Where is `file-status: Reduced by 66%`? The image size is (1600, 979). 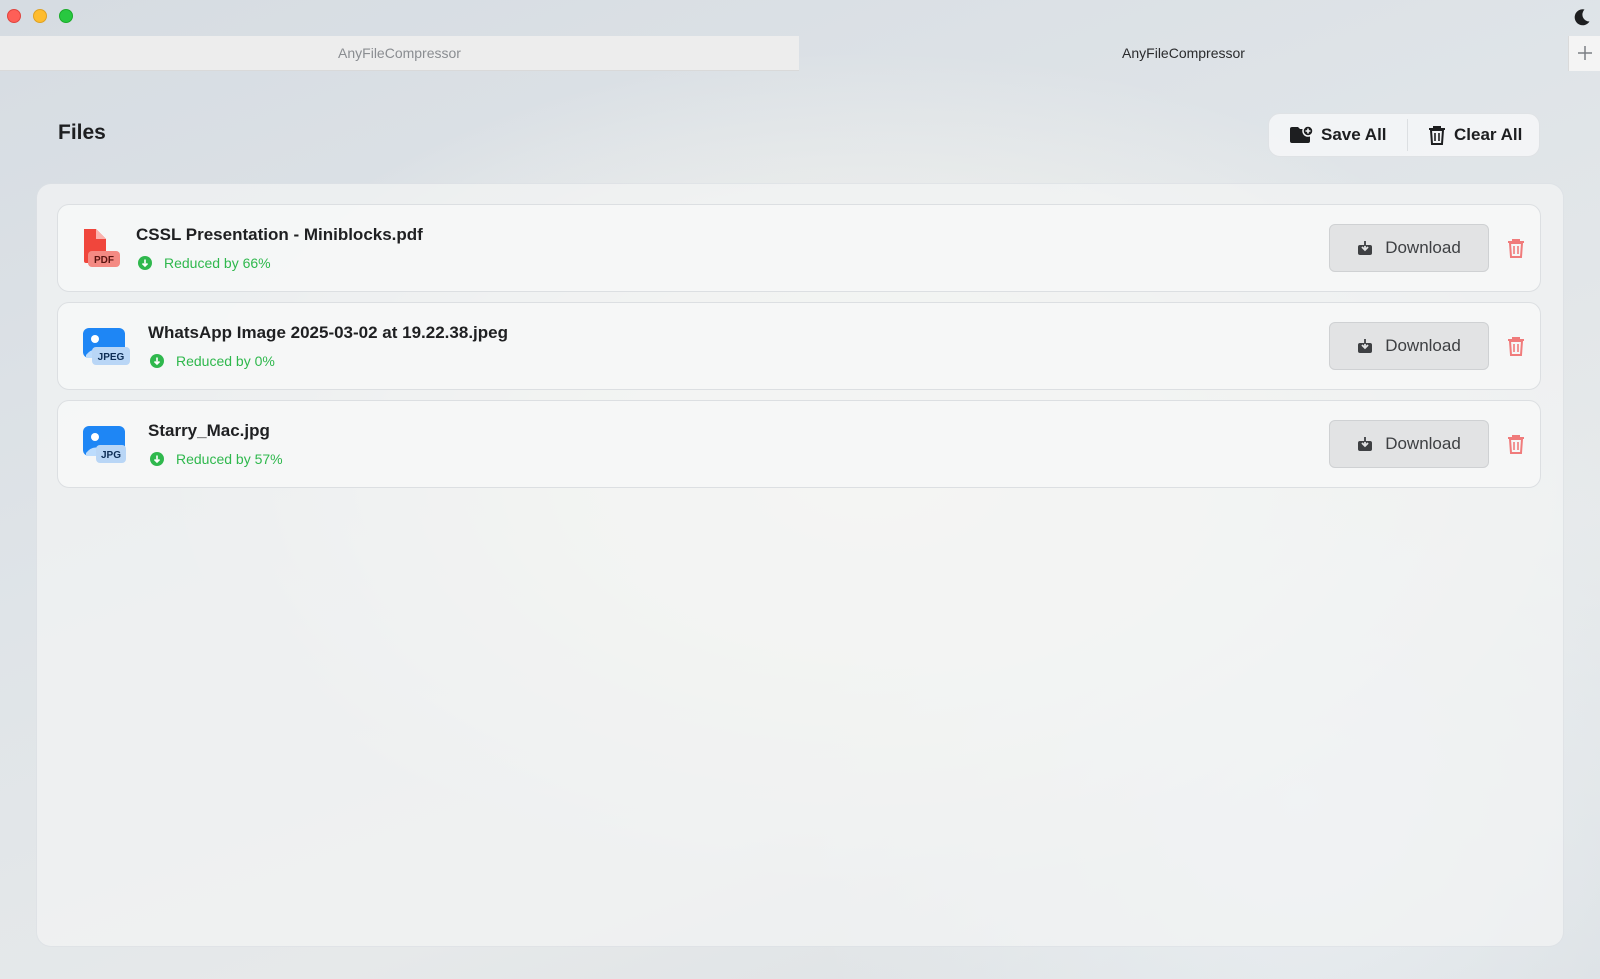
file-status: Reduced by 66% is located at coordinates (204, 263).